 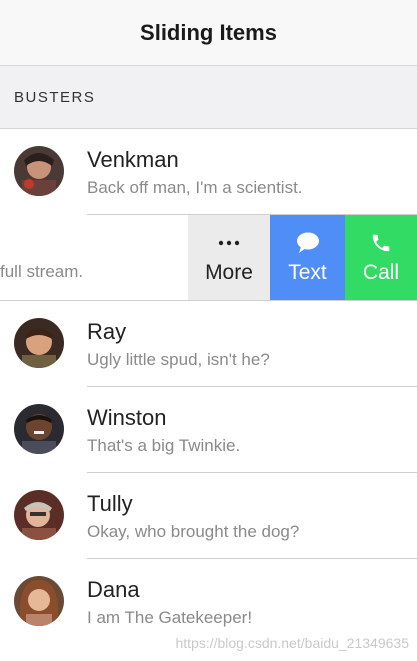 What do you see at coordinates (170, 617) in the screenshot?
I see `item-message: I am The Gatekeeper!` at bounding box center [170, 617].